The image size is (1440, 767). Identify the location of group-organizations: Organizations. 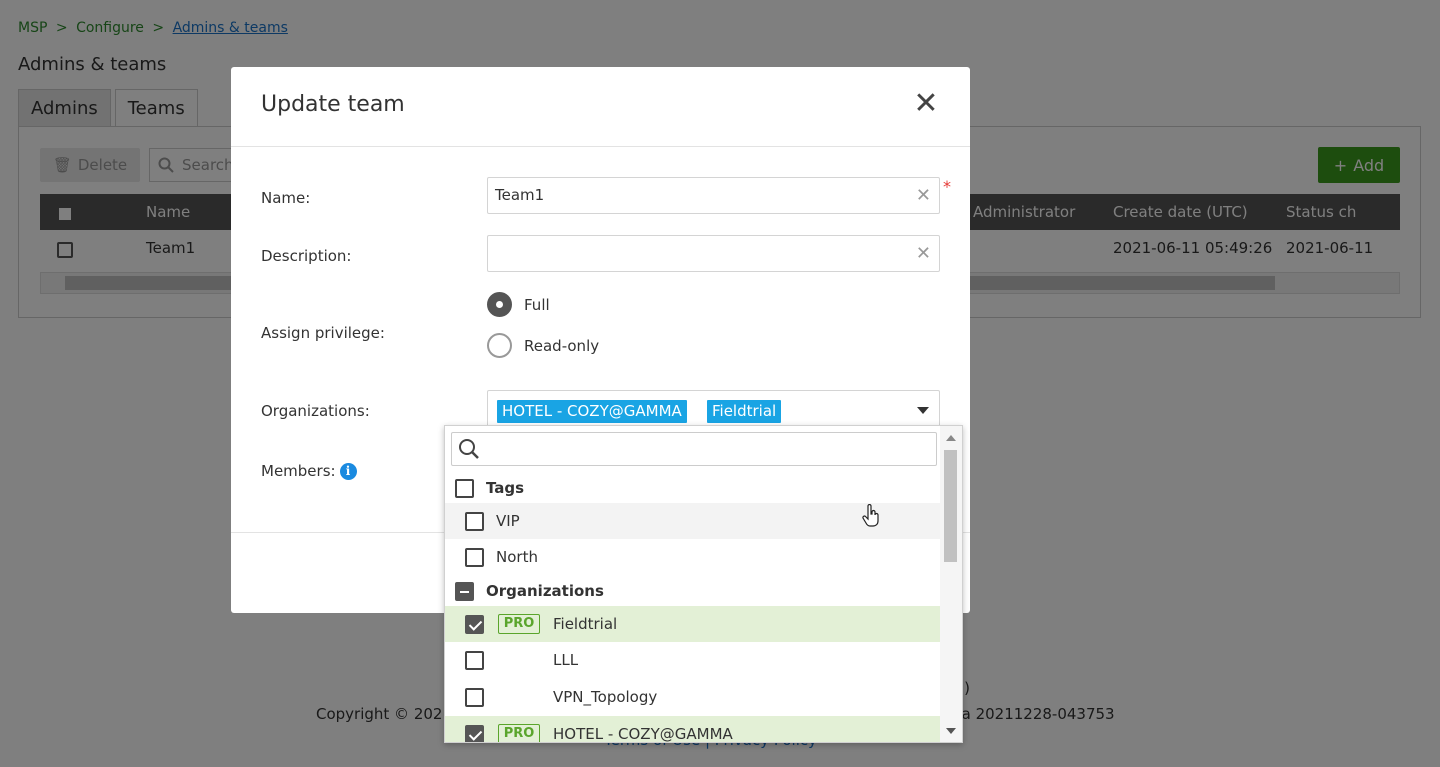
(693, 591).